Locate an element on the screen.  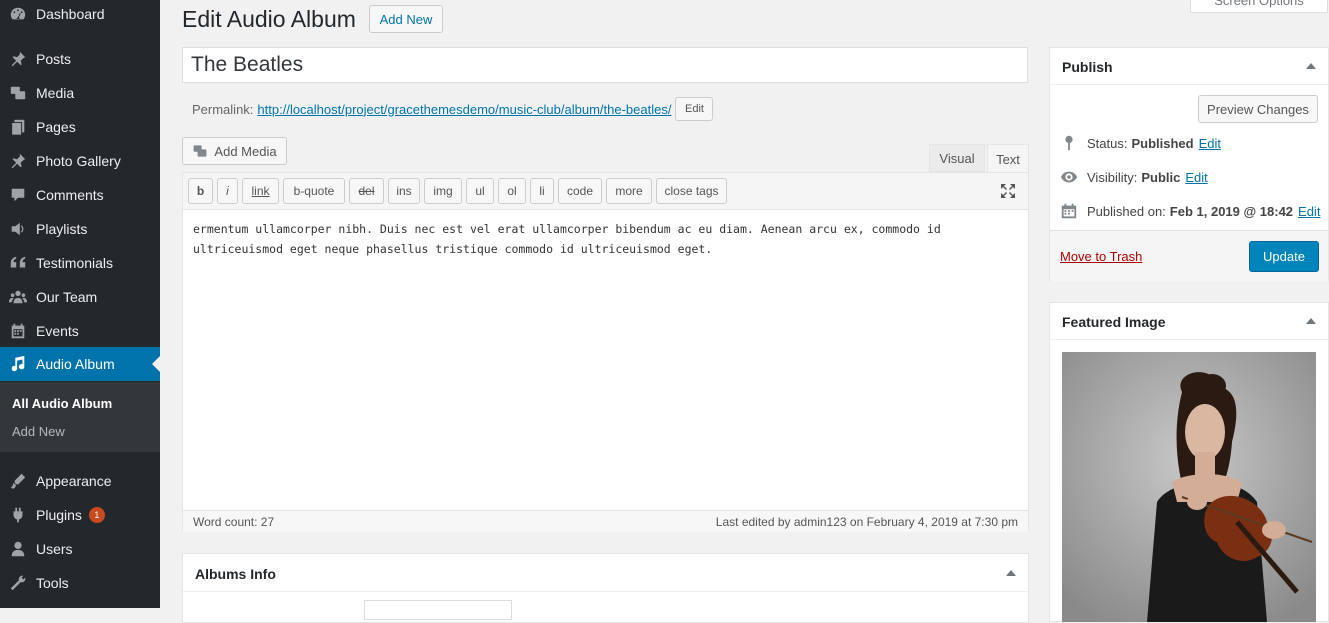
menu-our-team: Our Team is located at coordinates (80, 297).